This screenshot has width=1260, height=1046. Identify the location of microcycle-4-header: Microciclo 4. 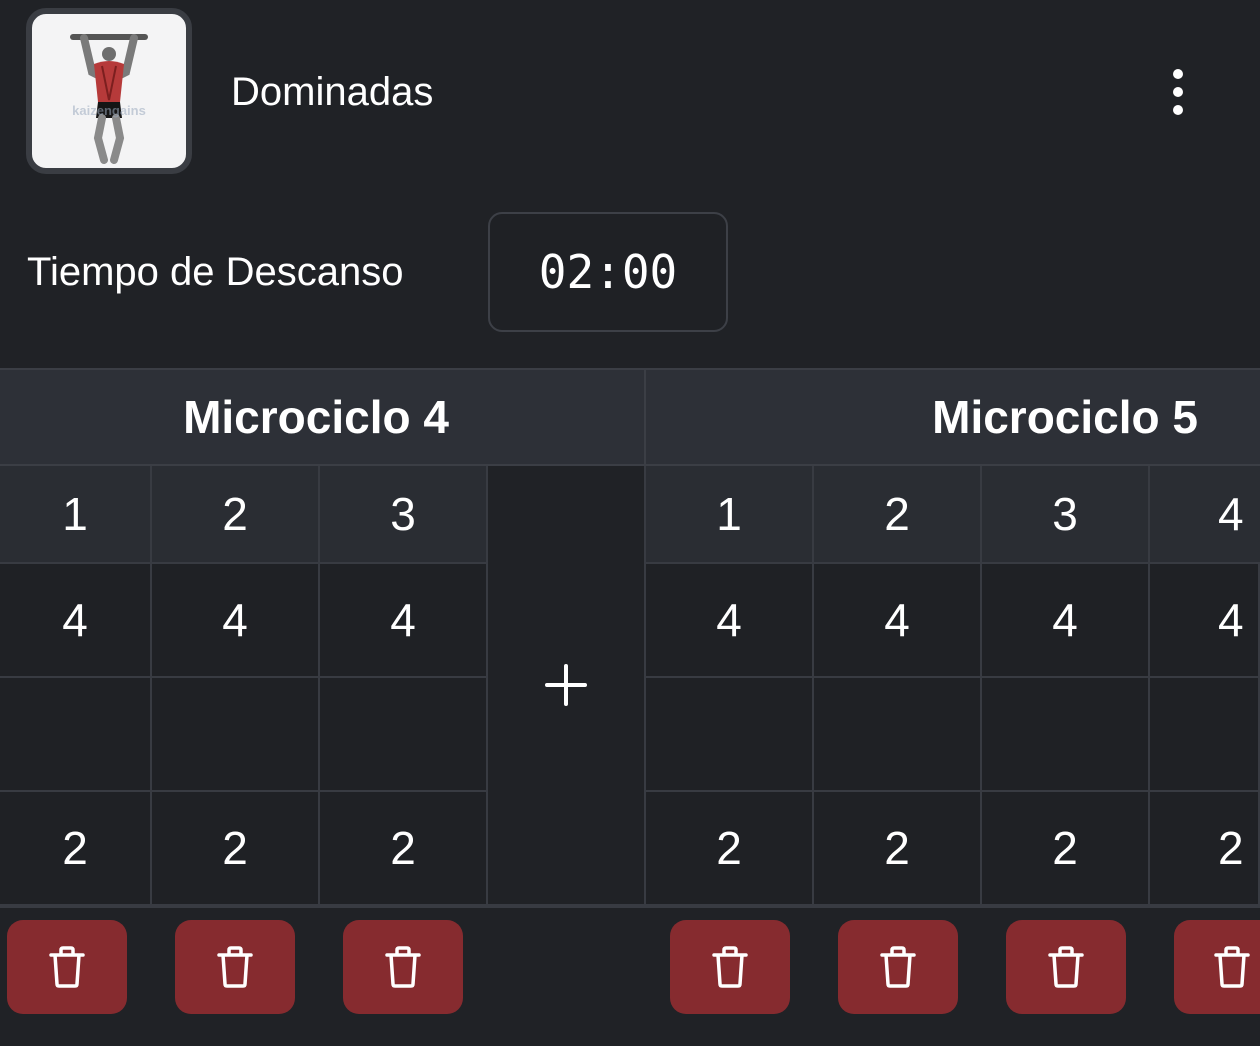
(323, 417).